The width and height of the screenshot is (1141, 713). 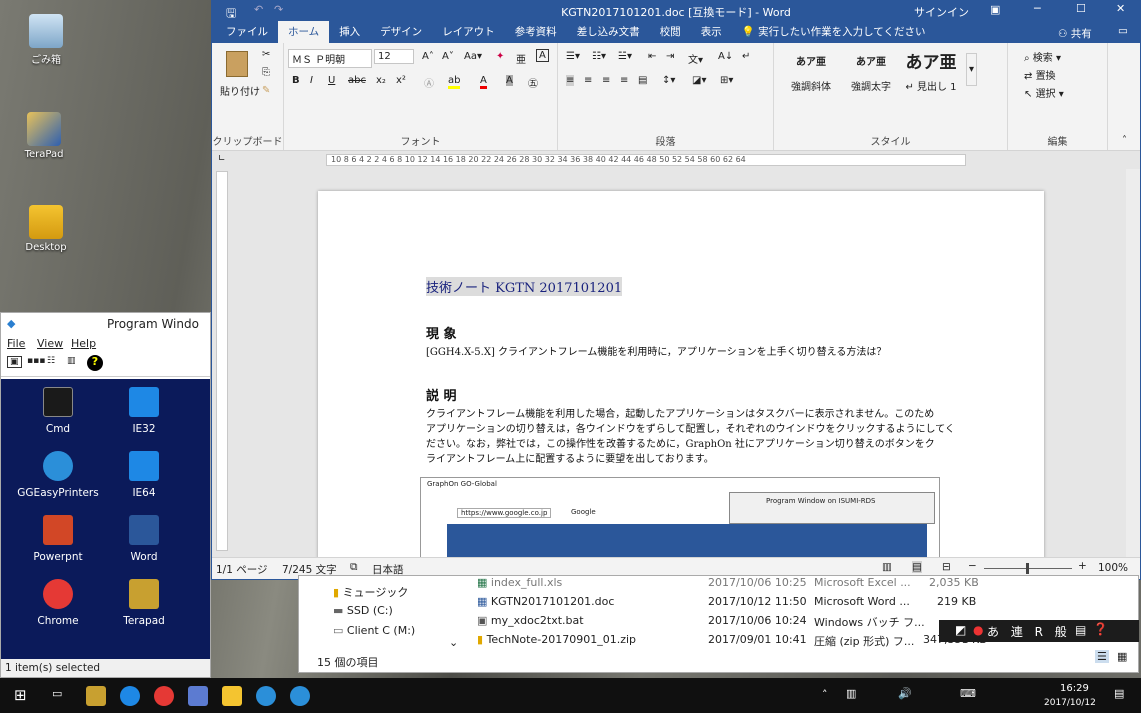 I want to click on terapad-taskbar-icon, so click(x=96, y=696).